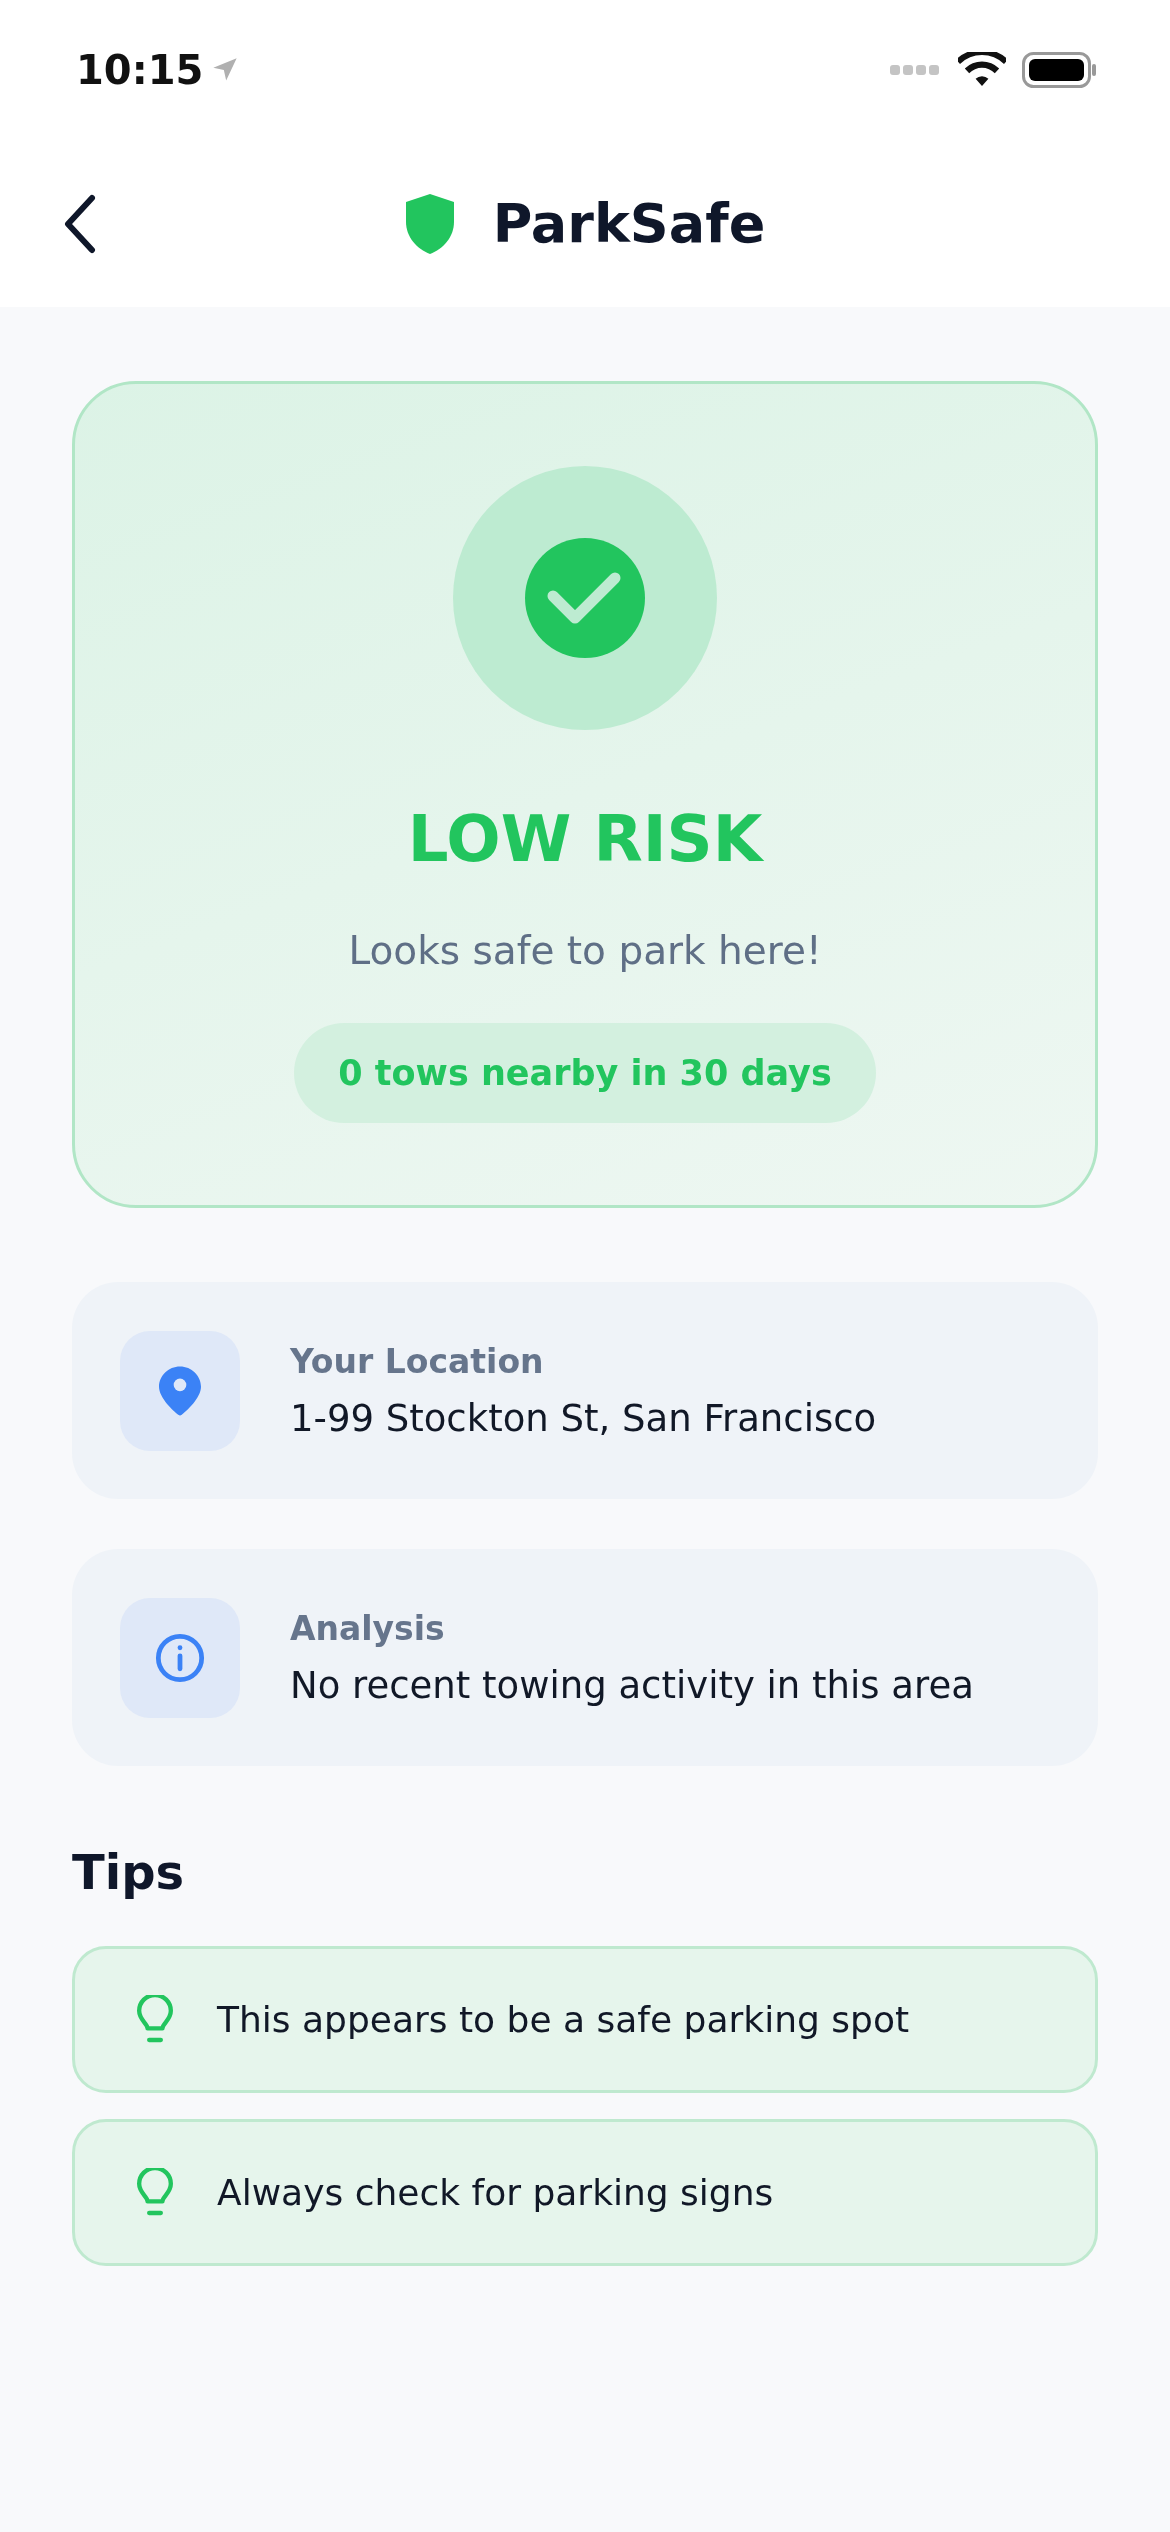 Image resolution: width=1170 pixels, height=2532 pixels. I want to click on wifi-icon, so click(982, 70).